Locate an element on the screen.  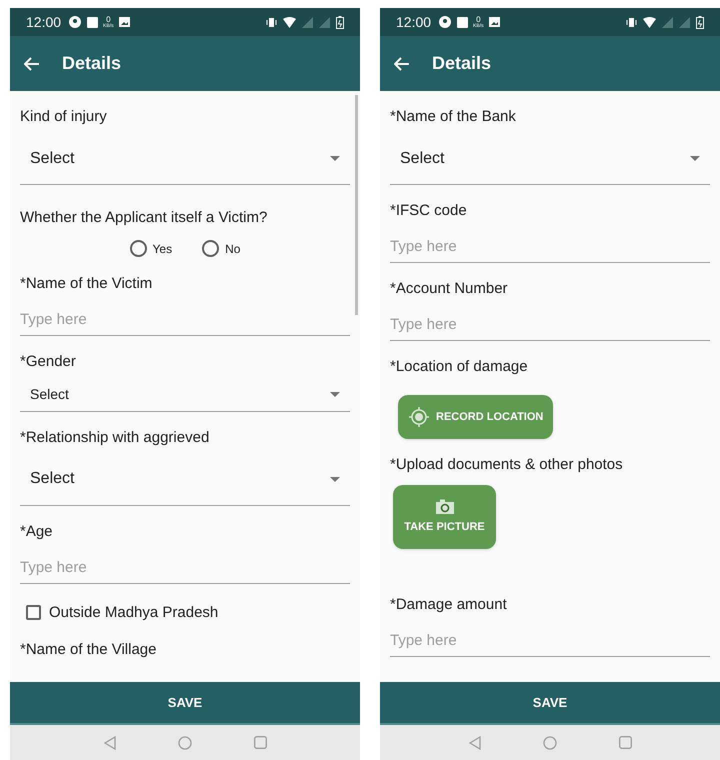
field-label: *IFSC code is located at coordinates (428, 210).